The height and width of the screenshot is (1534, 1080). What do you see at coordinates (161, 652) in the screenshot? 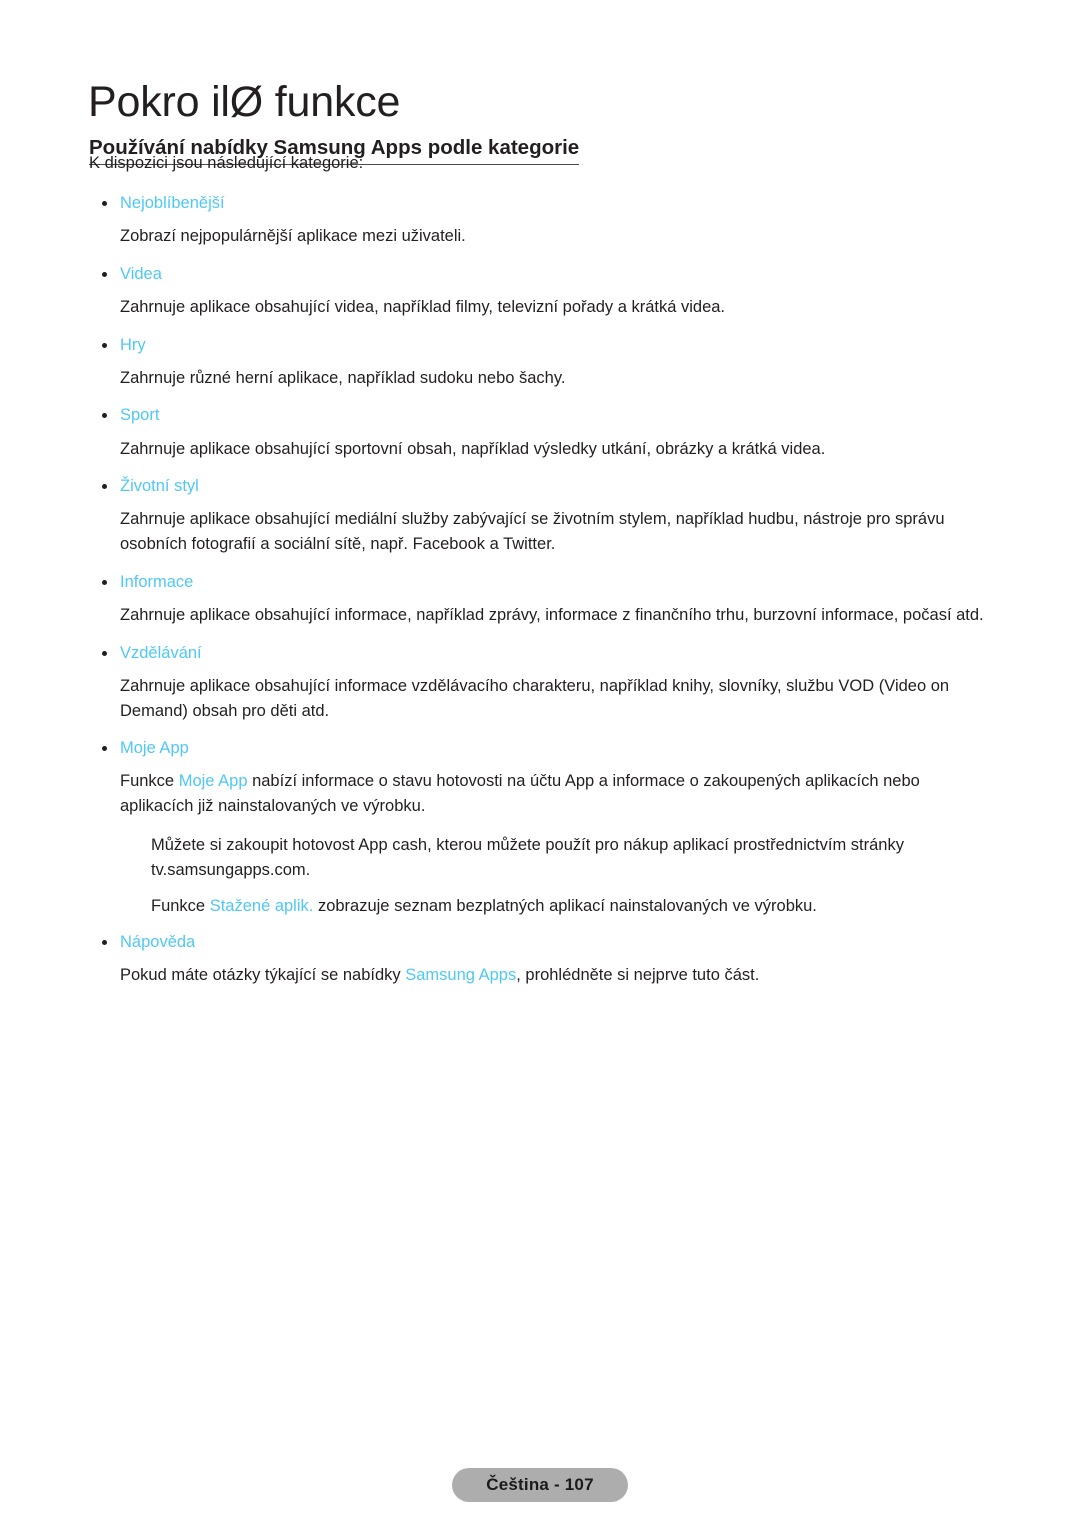
I see `category-label: Vzdělávání` at bounding box center [161, 652].